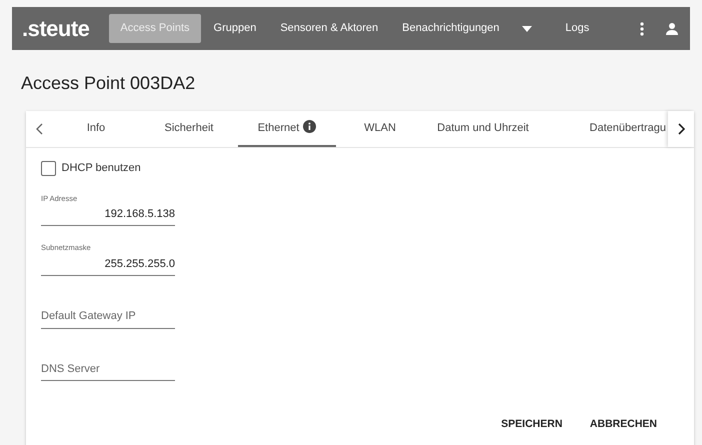 This screenshot has height=445, width=702. What do you see at coordinates (101, 168) in the screenshot?
I see `checkbox-label: DHCP benutzen` at bounding box center [101, 168].